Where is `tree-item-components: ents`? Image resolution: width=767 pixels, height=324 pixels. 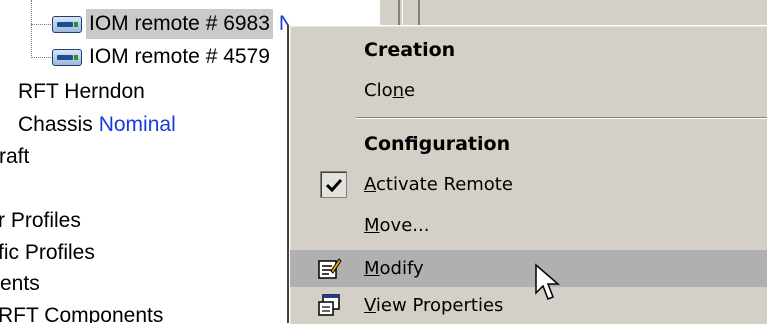
tree-item-components: ents is located at coordinates (20, 284).